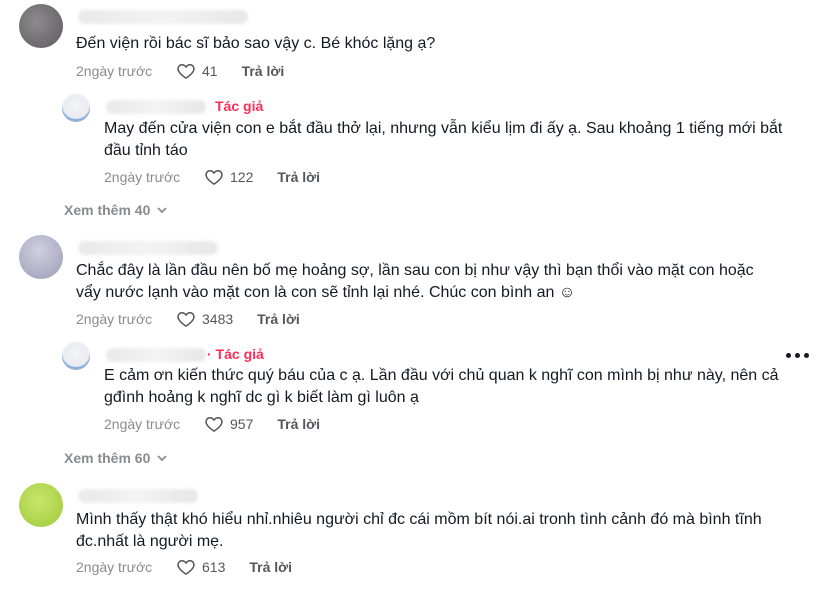 The height and width of the screenshot is (592, 828). I want to click on reply-meta: 2ngày trước 957 Trả lời, so click(212, 424).